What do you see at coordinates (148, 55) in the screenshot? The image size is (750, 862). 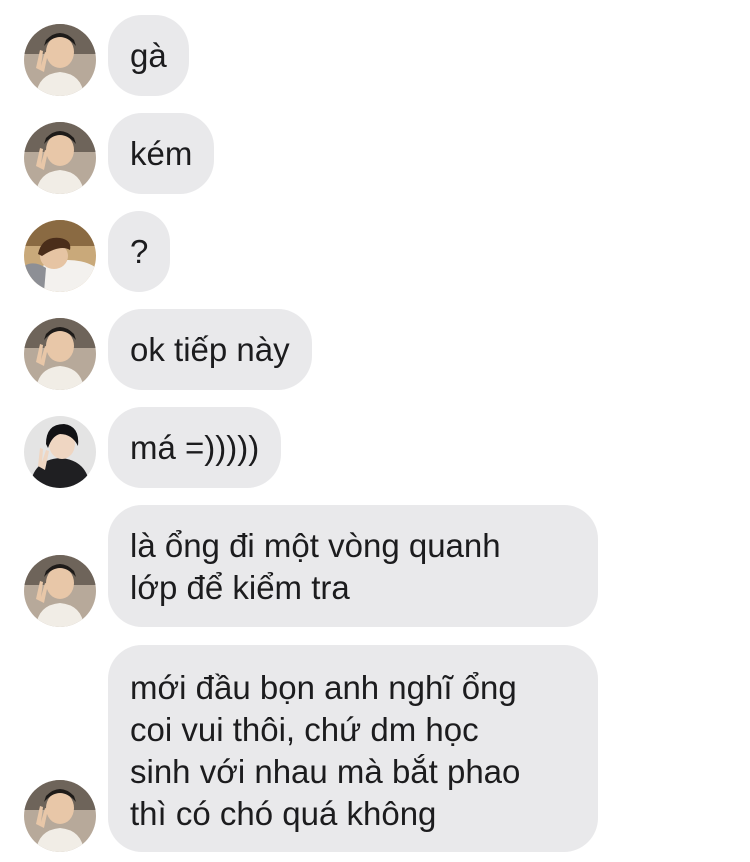 I see `message-bubble: gà` at bounding box center [148, 55].